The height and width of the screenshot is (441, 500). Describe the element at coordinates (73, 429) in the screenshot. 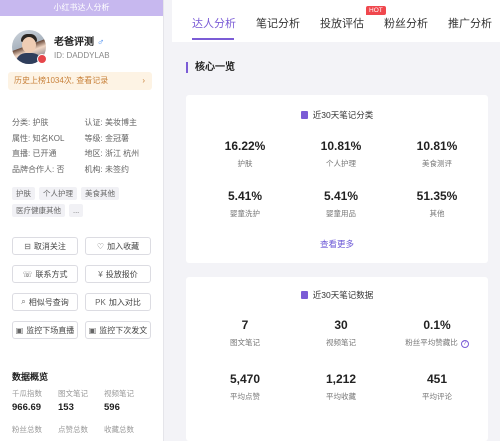

I see `overview-label: 点赞总数` at that location.